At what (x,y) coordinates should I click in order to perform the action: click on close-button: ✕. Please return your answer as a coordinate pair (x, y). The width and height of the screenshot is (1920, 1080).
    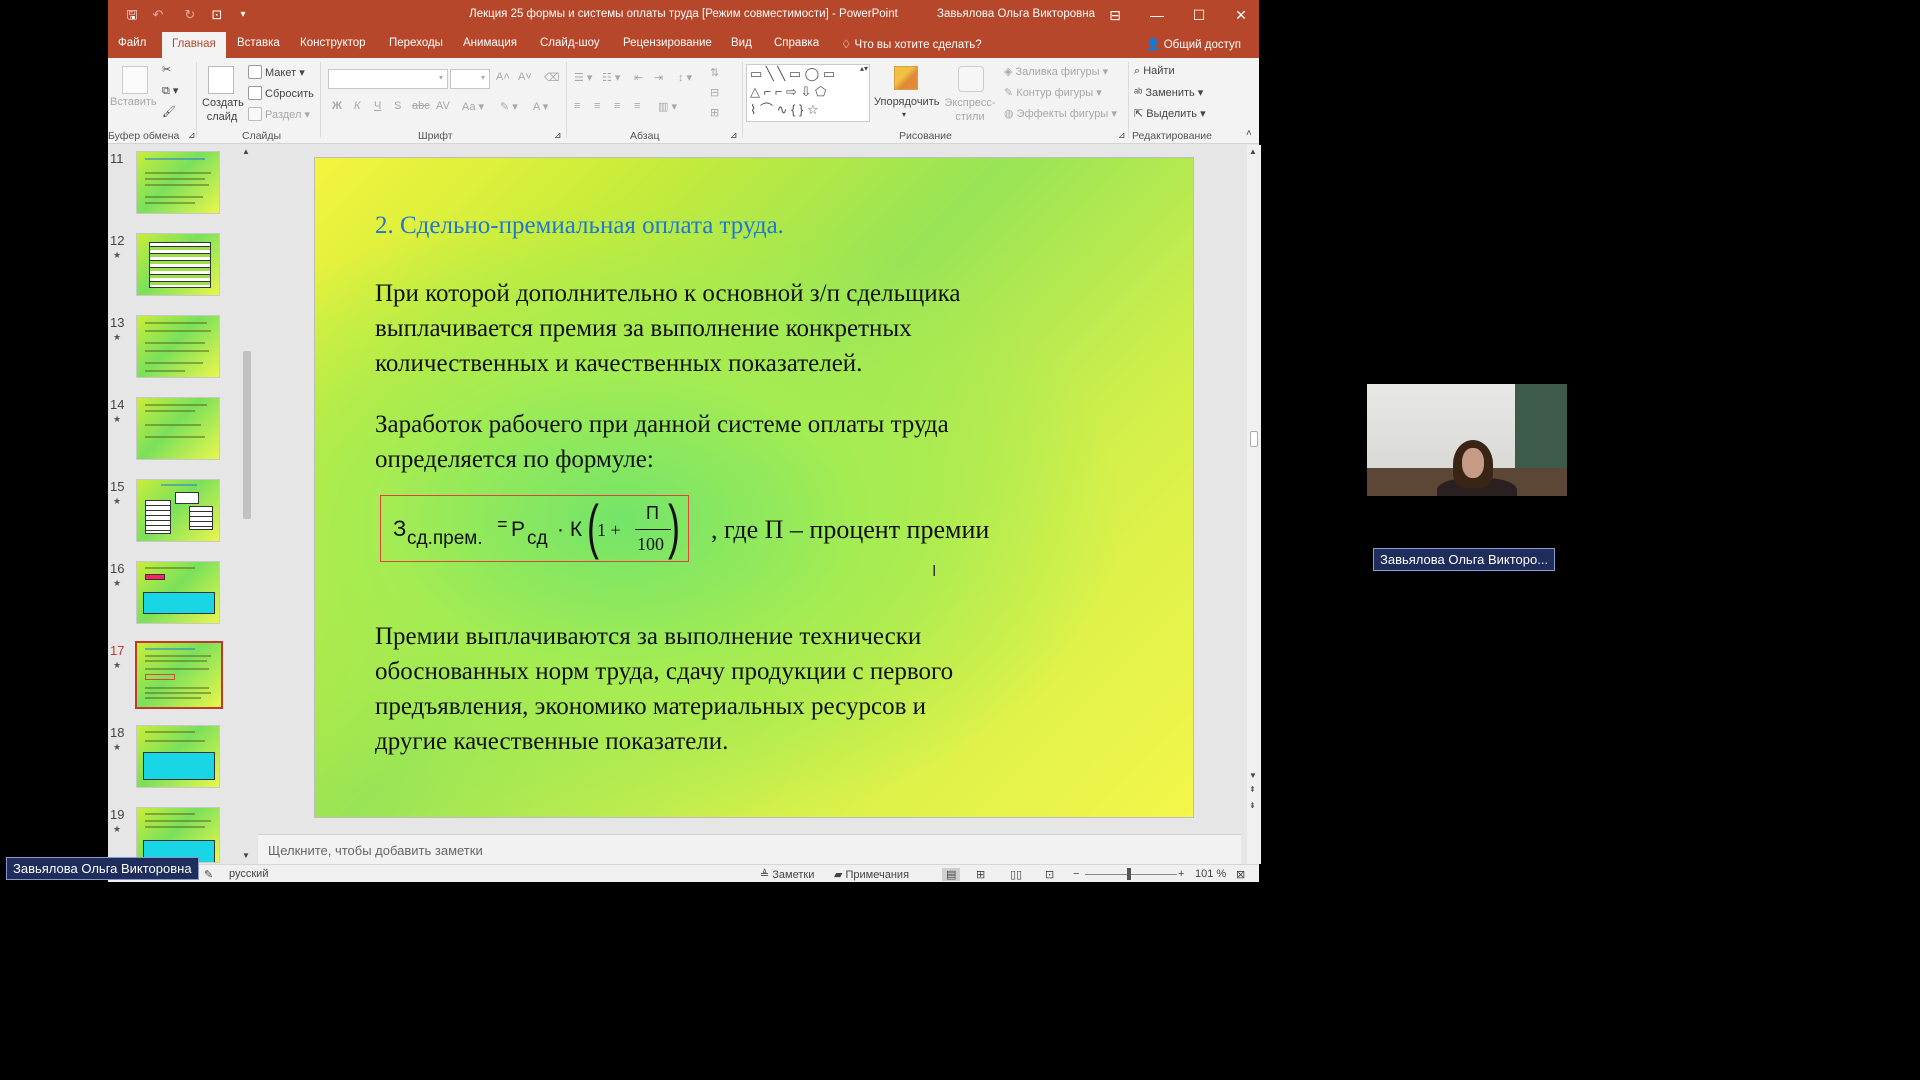
    Looking at the image, I should click on (1241, 15).